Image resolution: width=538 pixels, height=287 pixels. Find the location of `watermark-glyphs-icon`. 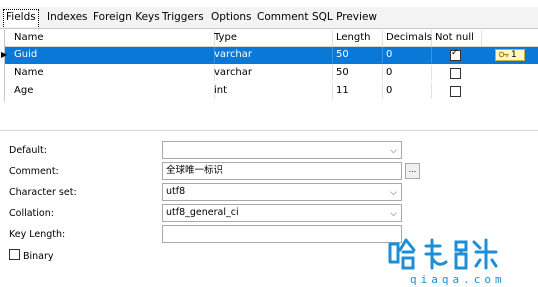

watermark-glyphs-icon is located at coordinates (443, 254).